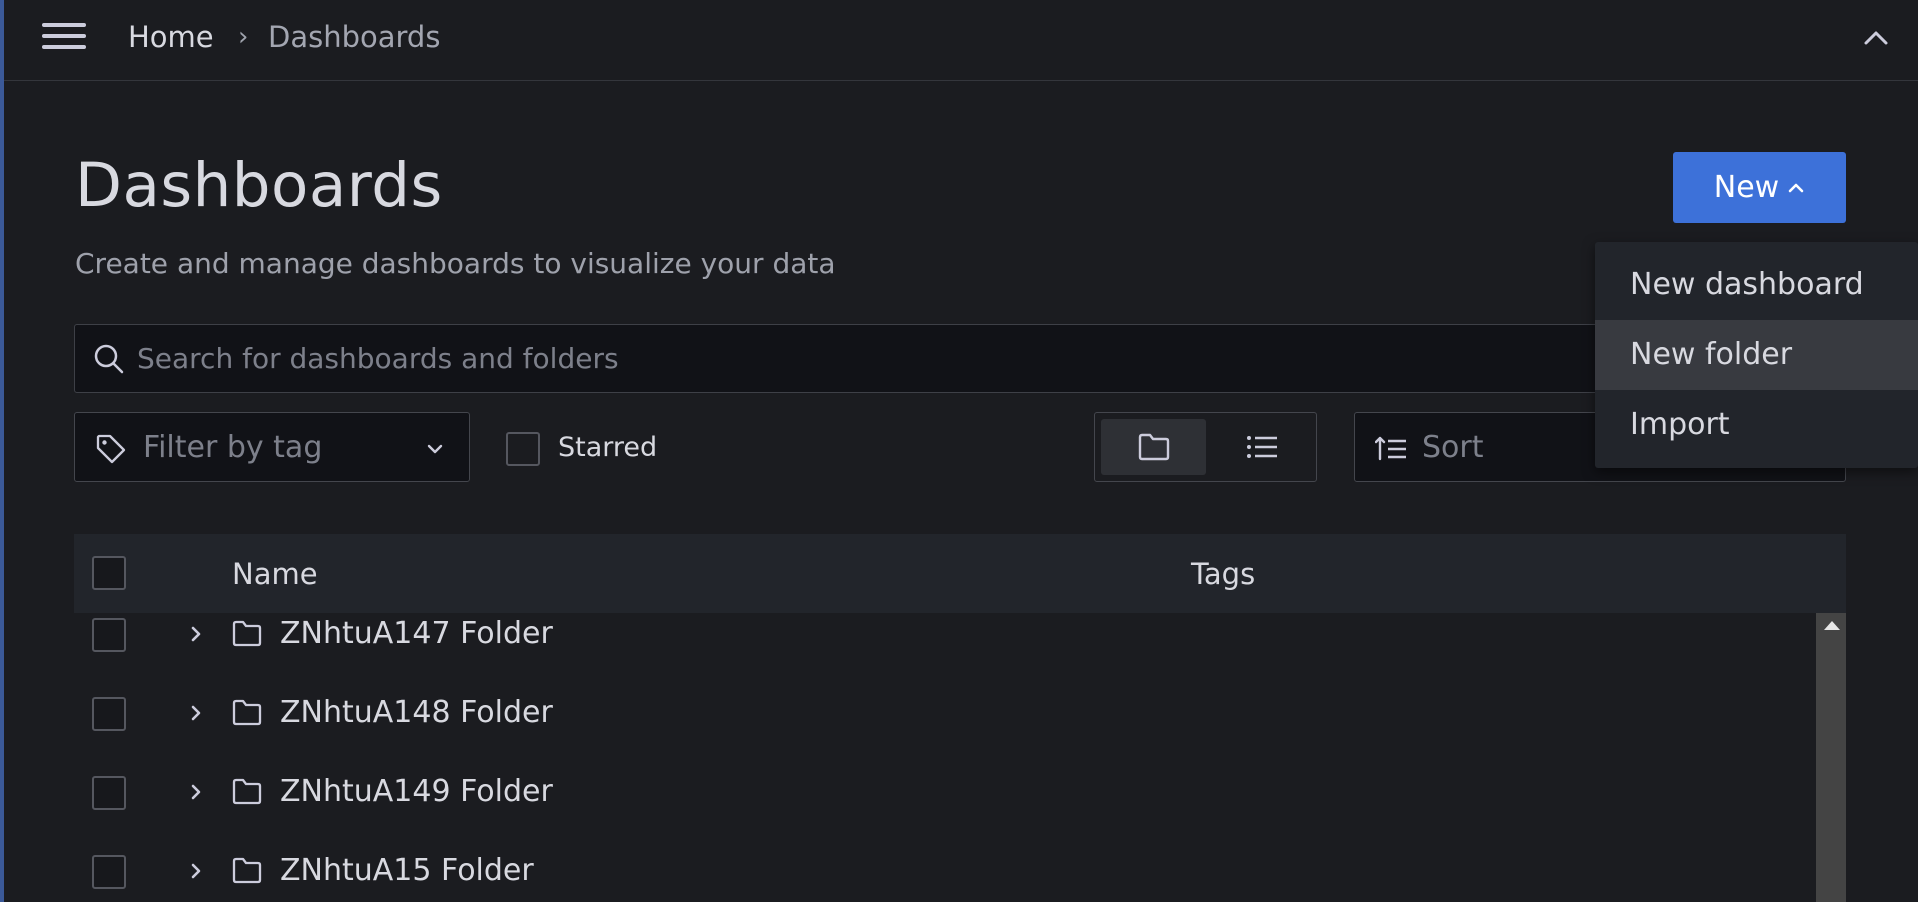  Describe the element at coordinates (233, 447) in the screenshot. I see `tag-filter-placeholder: Filter by tag` at that location.